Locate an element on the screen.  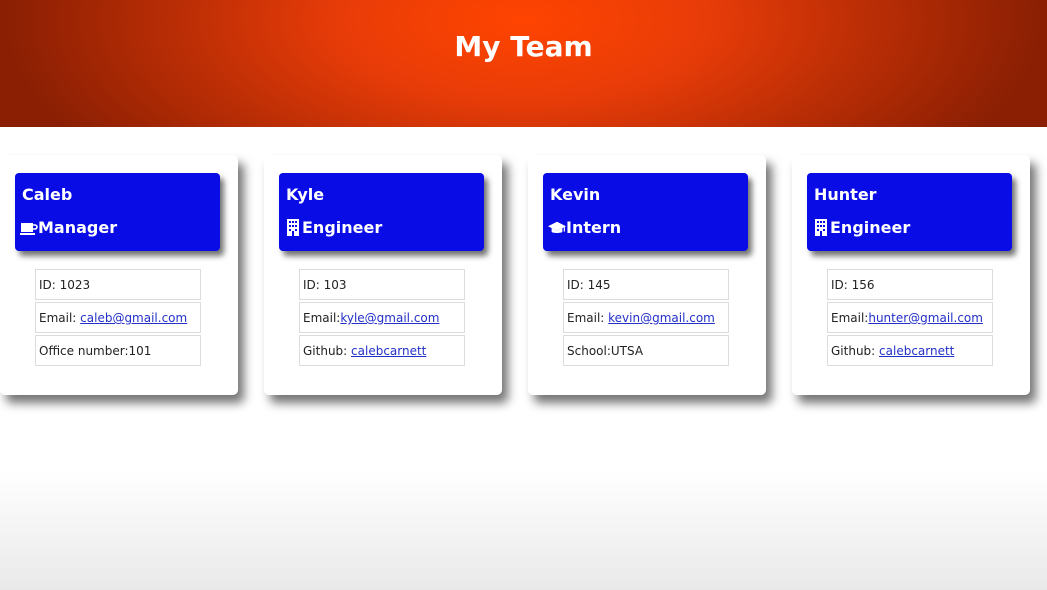
office-number-label: Office number:101 is located at coordinates (95, 351).